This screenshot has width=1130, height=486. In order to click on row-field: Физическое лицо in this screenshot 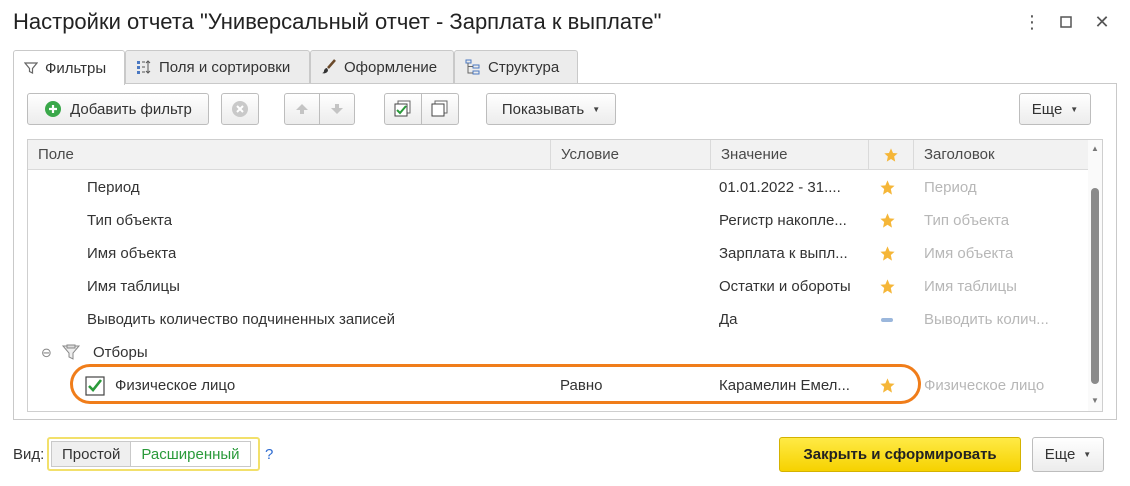, I will do `click(175, 385)`.